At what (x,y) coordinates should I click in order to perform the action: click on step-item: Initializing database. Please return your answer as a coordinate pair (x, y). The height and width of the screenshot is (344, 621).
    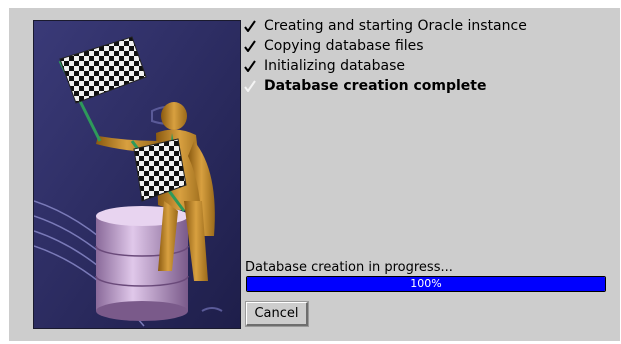
    Looking at the image, I should click on (429, 66).